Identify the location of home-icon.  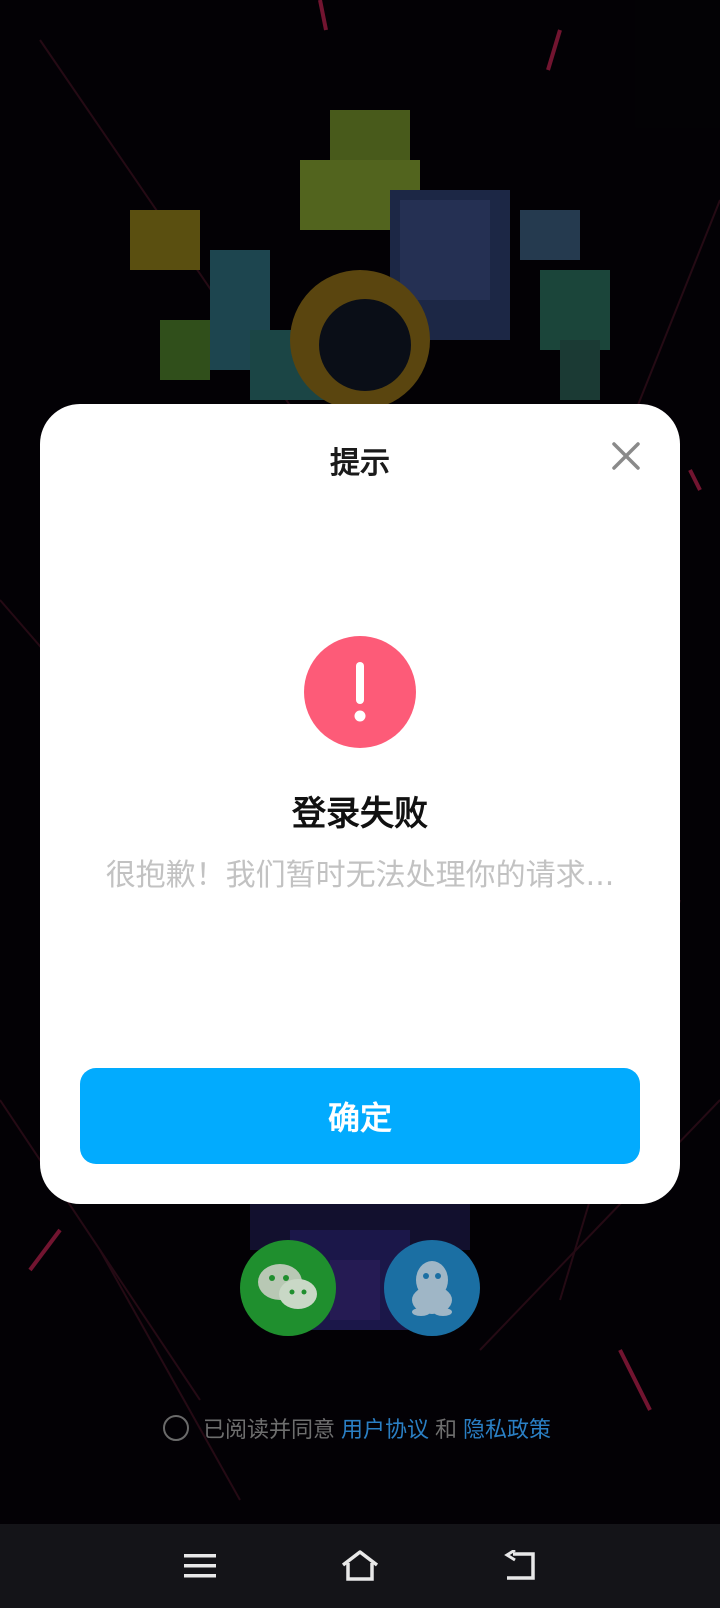
(360, 1565).